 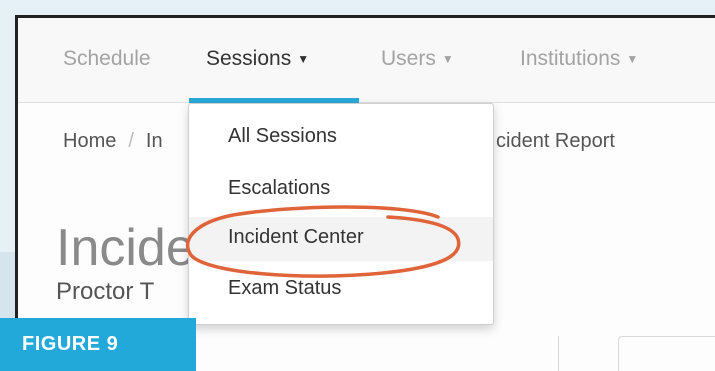 I want to click on nav-users: Users ▼, so click(x=417, y=59).